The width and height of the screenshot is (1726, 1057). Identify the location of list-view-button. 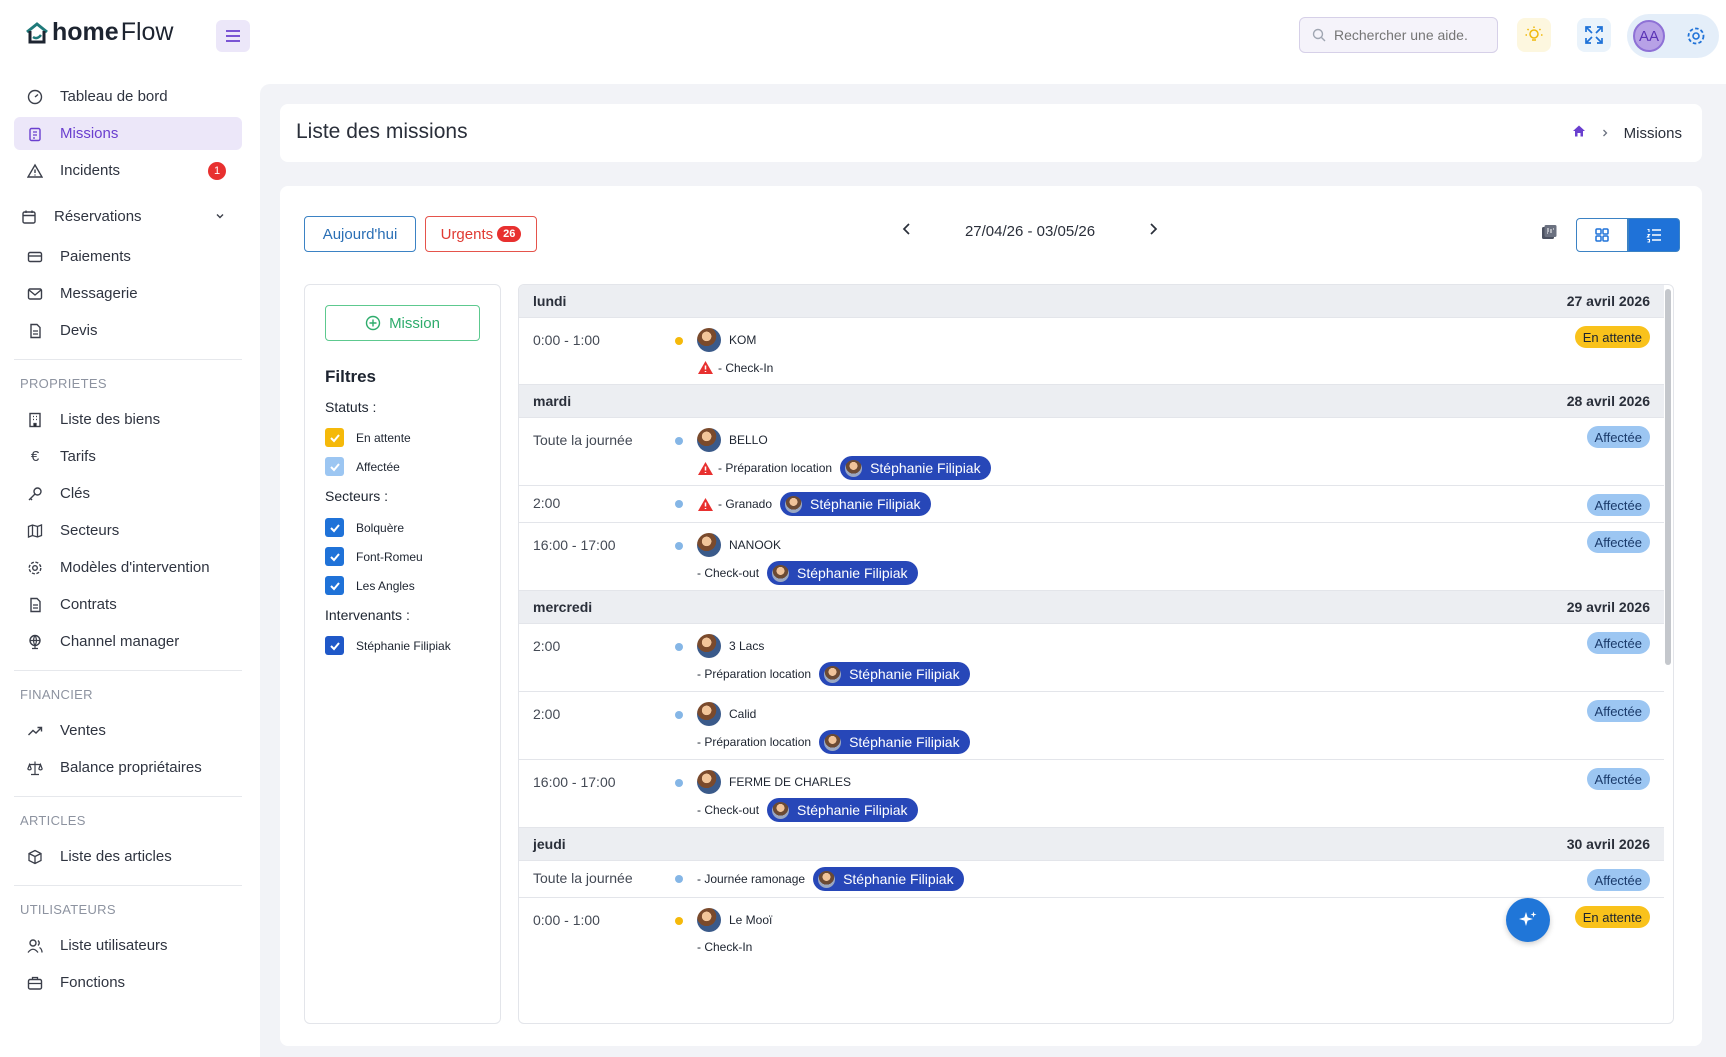
(1654, 235).